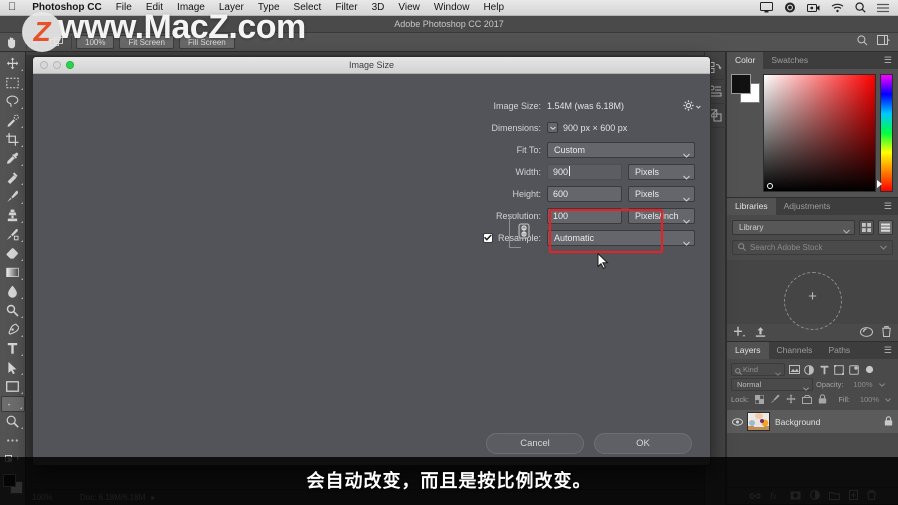  Describe the element at coordinates (13, 386) in the screenshot. I see `rectangle-tool` at that location.